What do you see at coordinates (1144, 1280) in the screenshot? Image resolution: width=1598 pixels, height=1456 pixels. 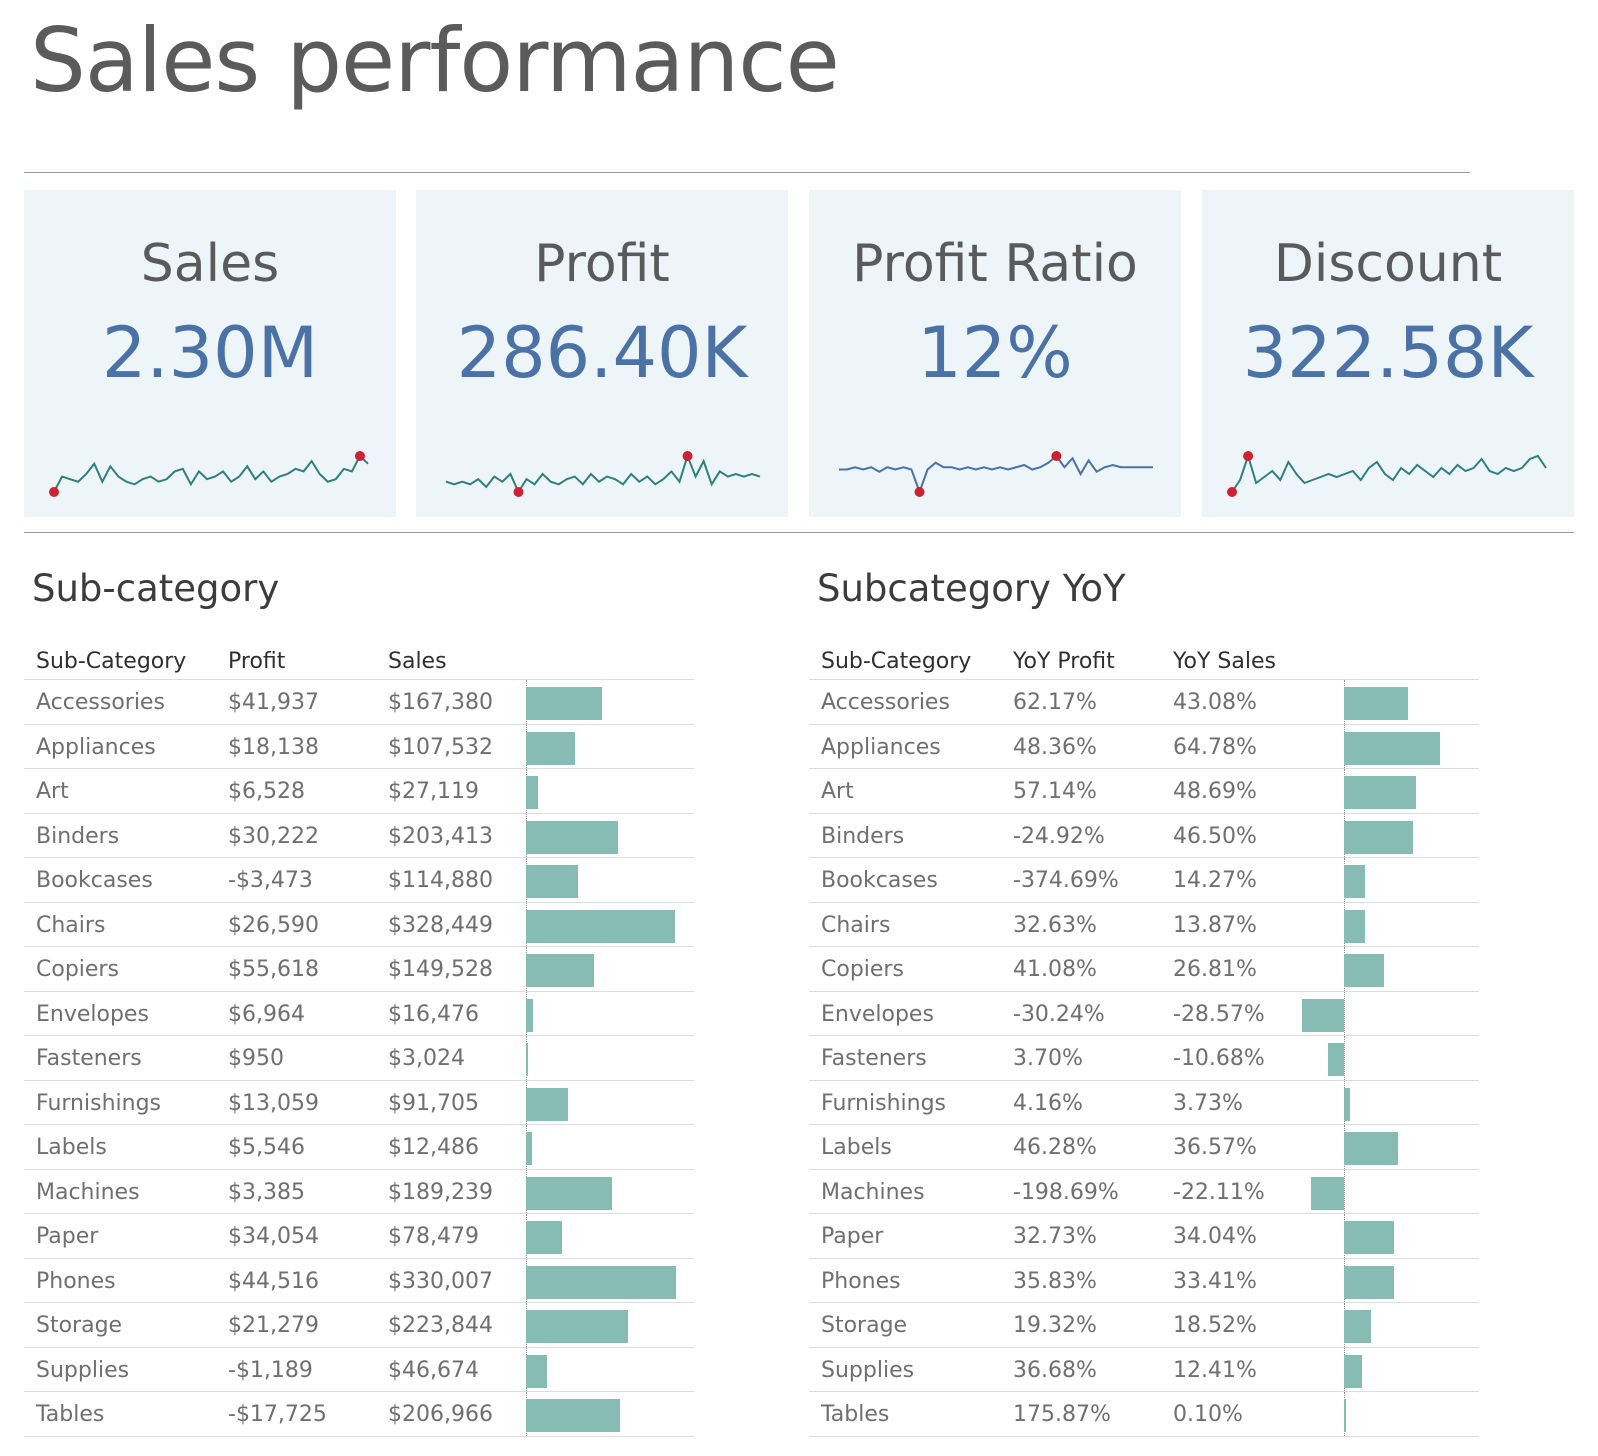 I see `table-row: Phones 35.83% 33.41%` at bounding box center [1144, 1280].